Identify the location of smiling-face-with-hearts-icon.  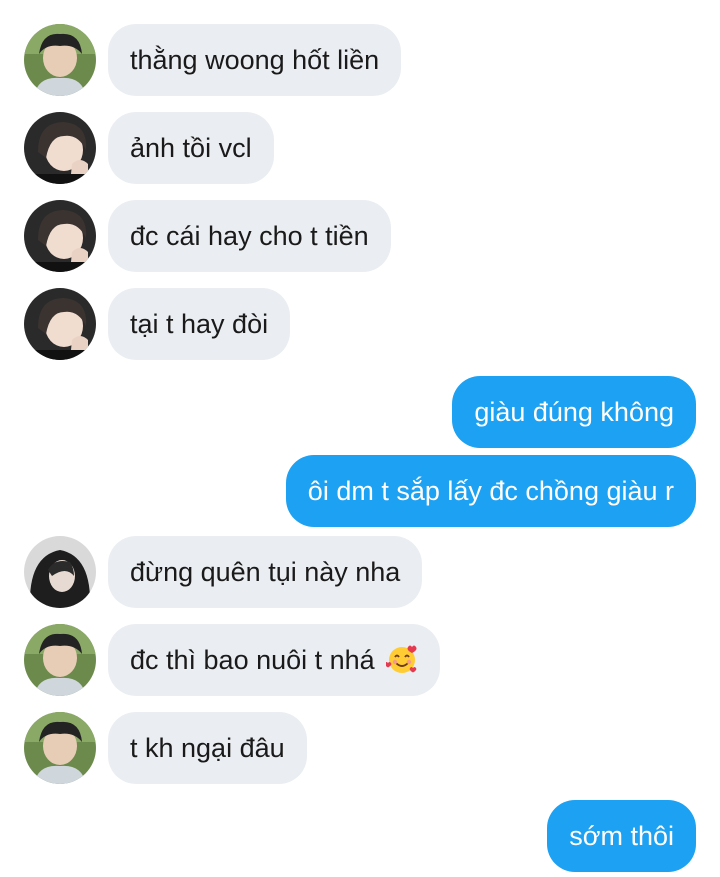
(401, 659).